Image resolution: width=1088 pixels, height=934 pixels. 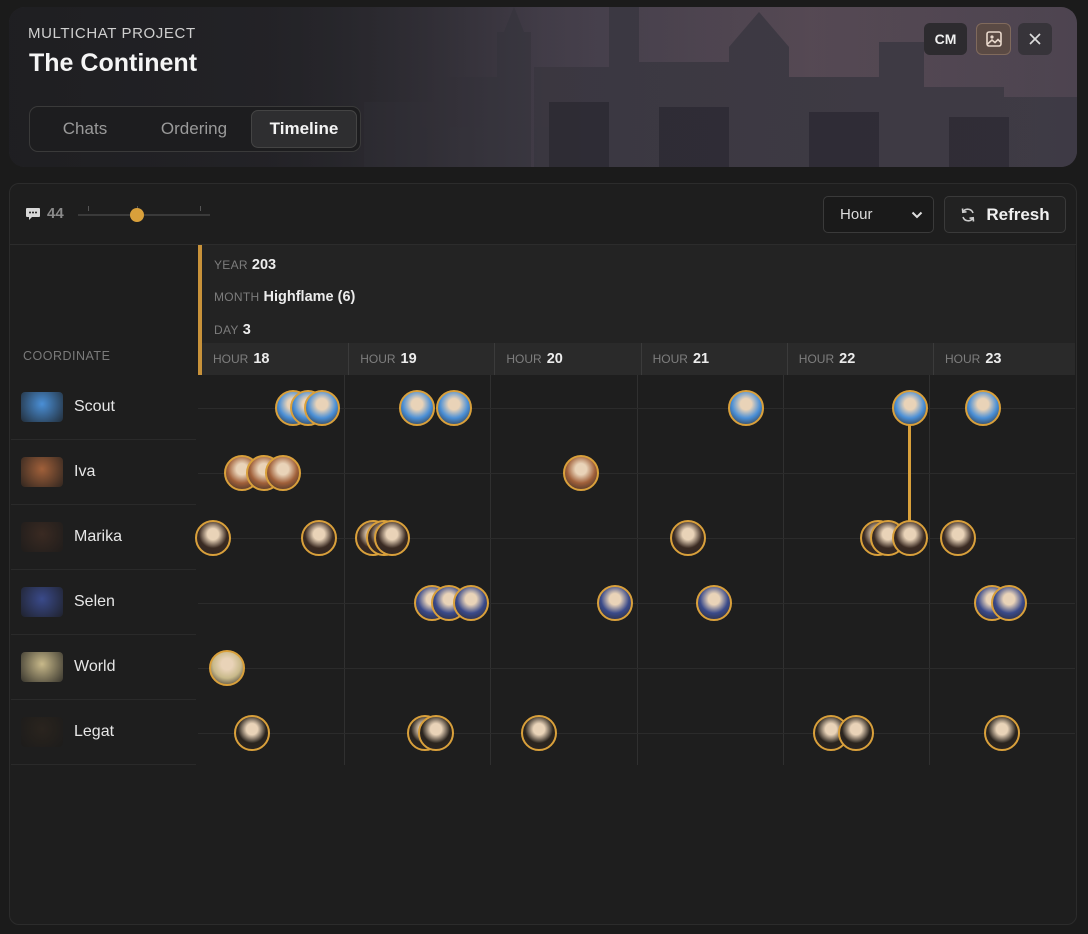 What do you see at coordinates (1004, 359) in the screenshot?
I see `hour-column-23: HOUR 23` at bounding box center [1004, 359].